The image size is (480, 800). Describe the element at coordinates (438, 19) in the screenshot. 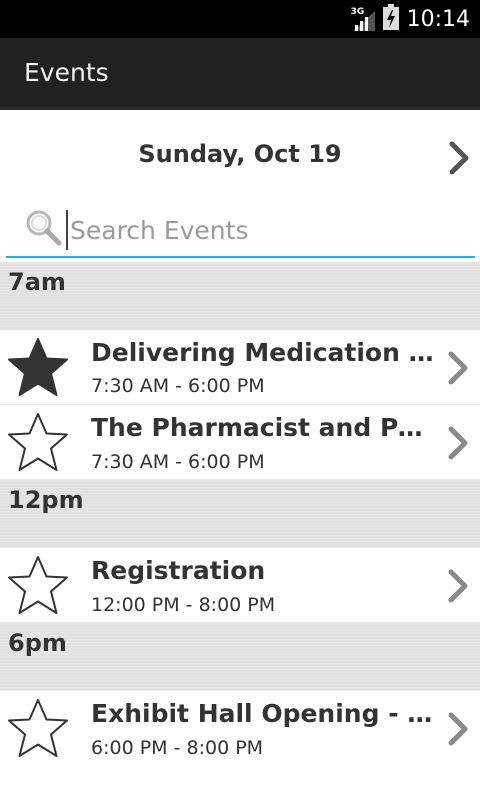

I see `clock: 10:14` at that location.